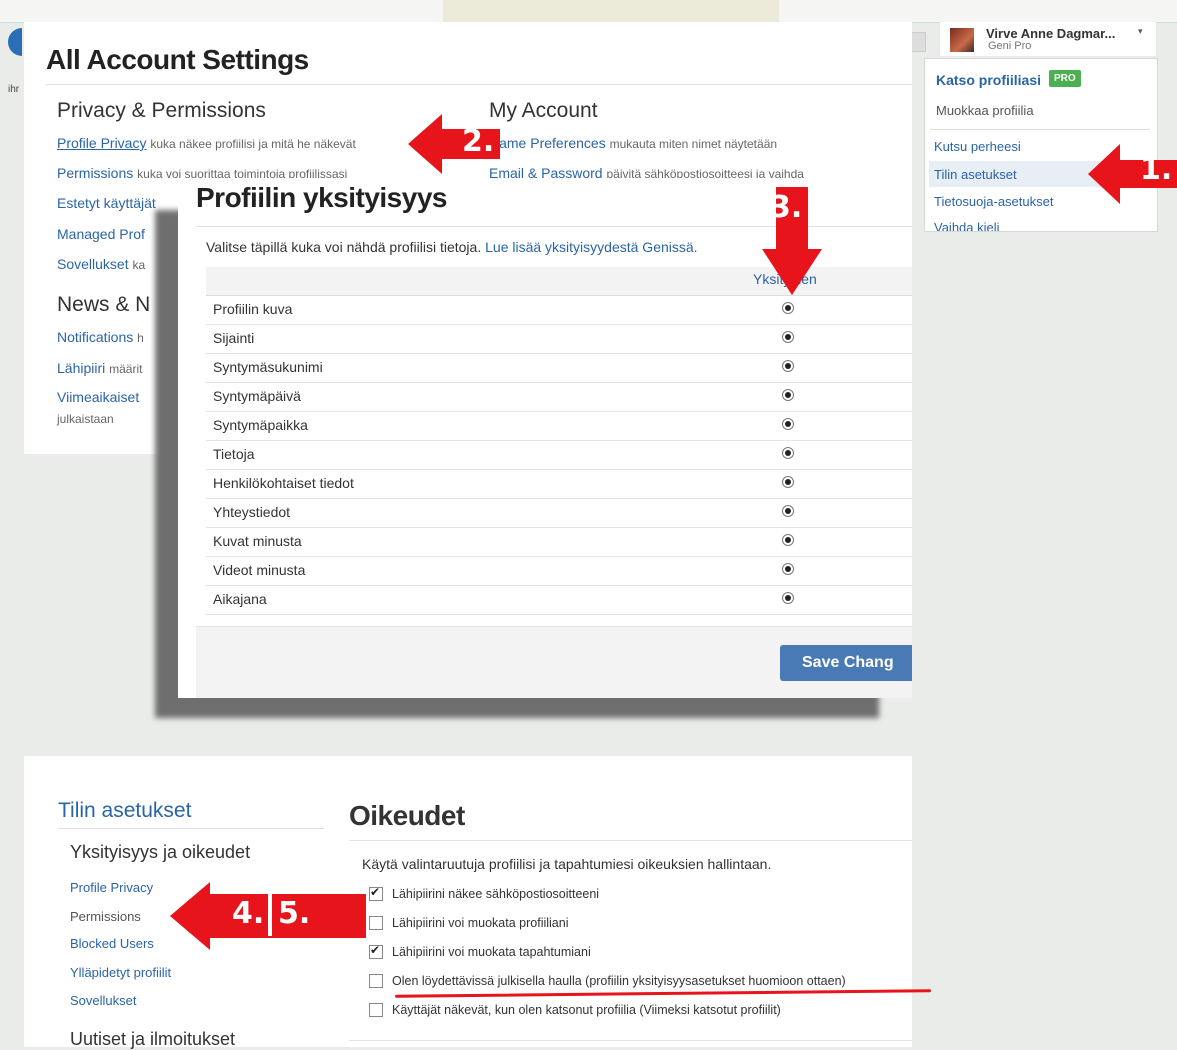  Describe the element at coordinates (559, 600) in the screenshot. I see `table-row: Aikajana` at that location.